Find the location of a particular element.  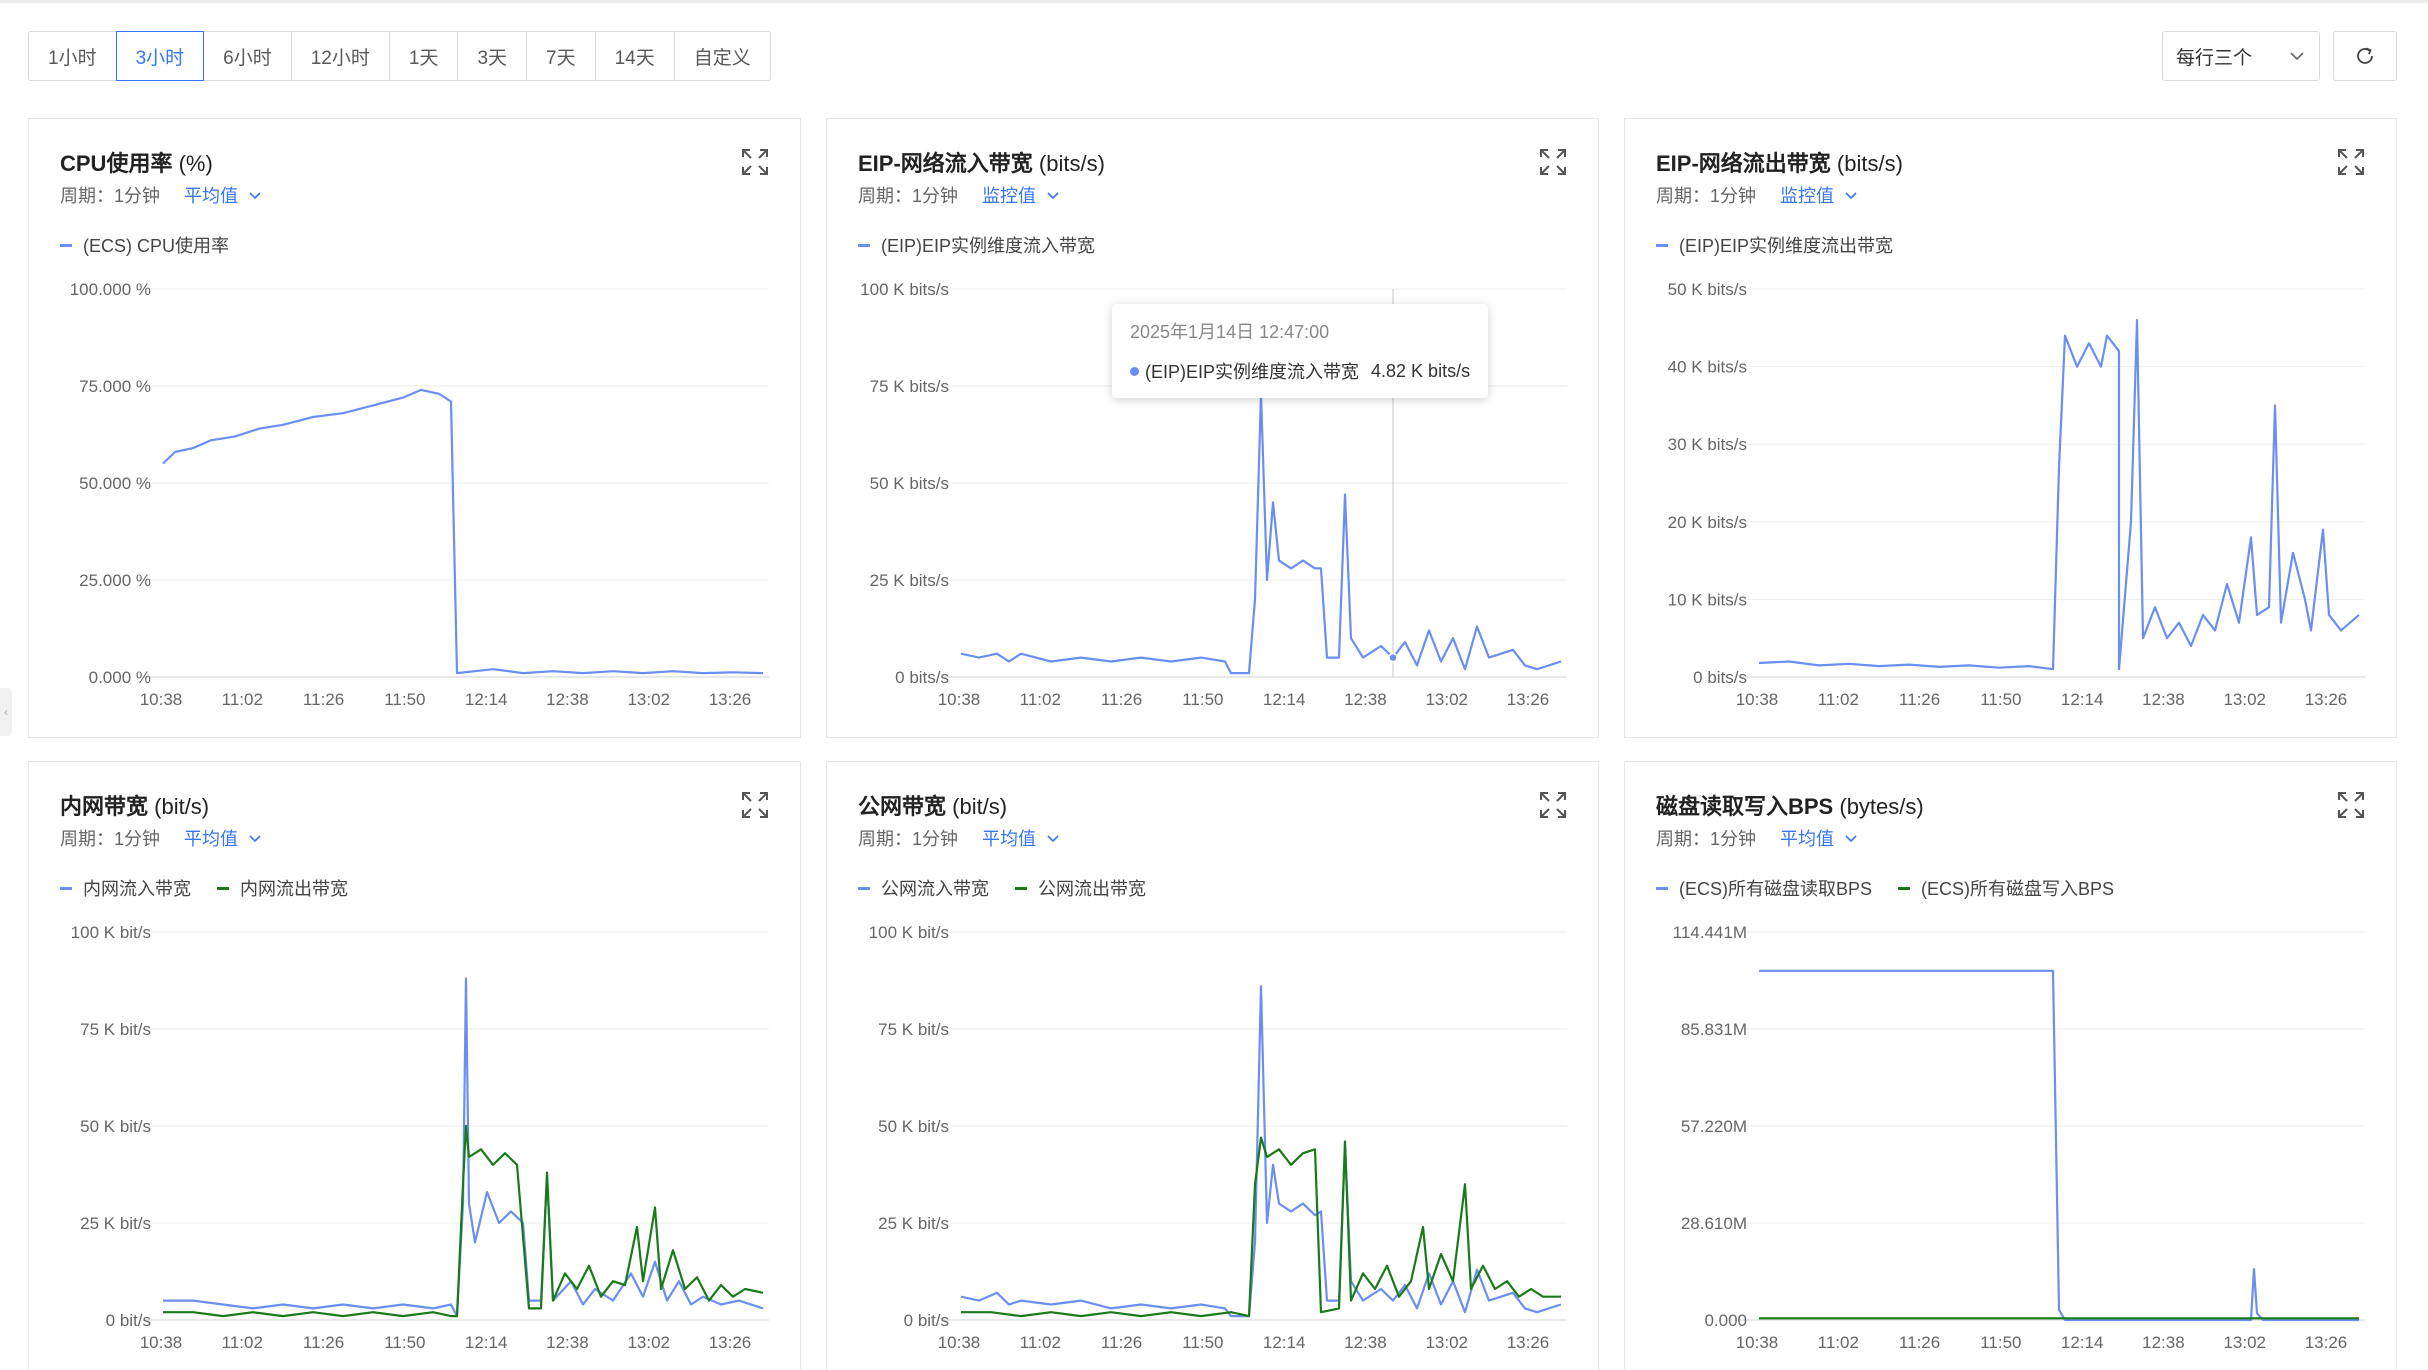

y-tick-label: 85.831M is located at coordinates (1714, 1029).